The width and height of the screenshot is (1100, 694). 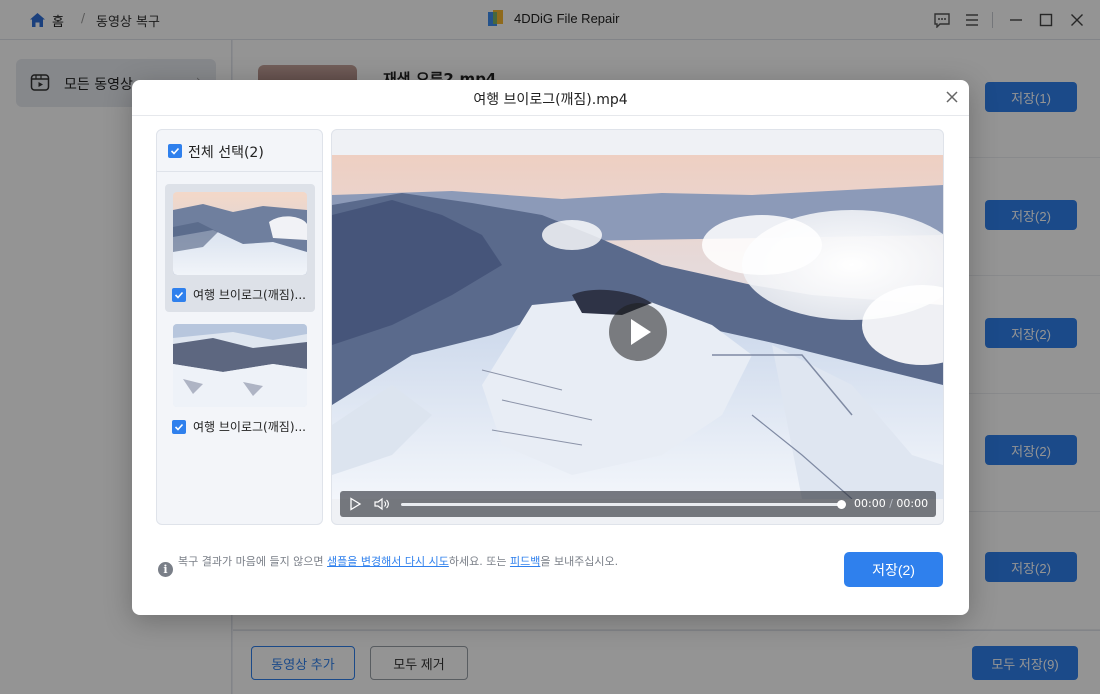 What do you see at coordinates (175, 151) in the screenshot?
I see `select-all-checkbox` at bounding box center [175, 151].